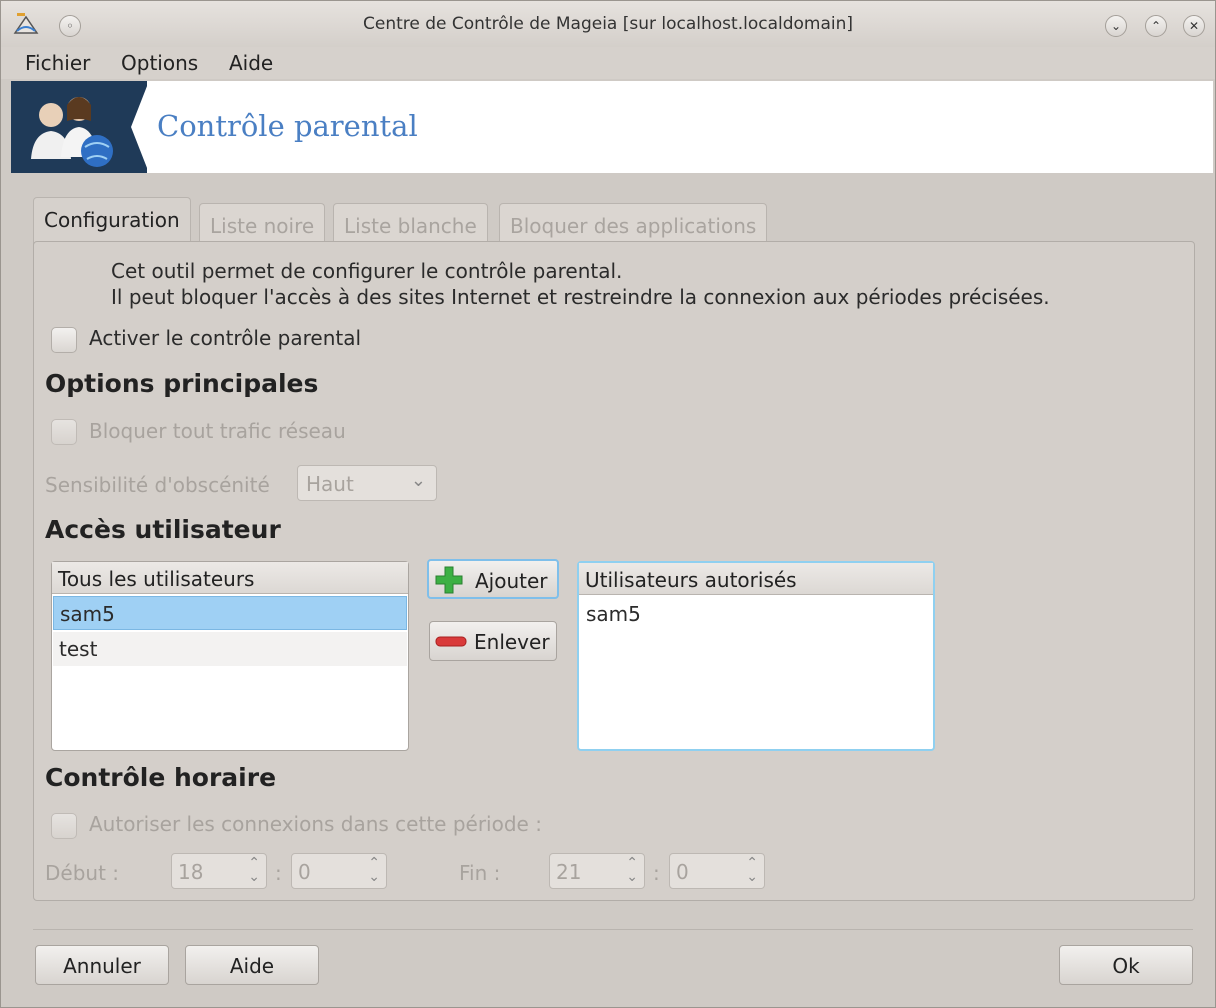 This screenshot has width=1216, height=1008. What do you see at coordinates (230, 649) in the screenshot?
I see `list-item: test` at bounding box center [230, 649].